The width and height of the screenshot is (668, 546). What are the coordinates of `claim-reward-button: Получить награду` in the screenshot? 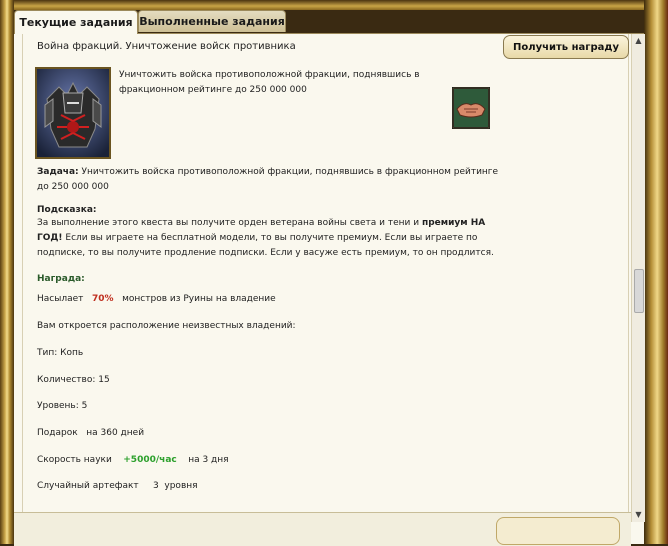 It's located at (566, 47).